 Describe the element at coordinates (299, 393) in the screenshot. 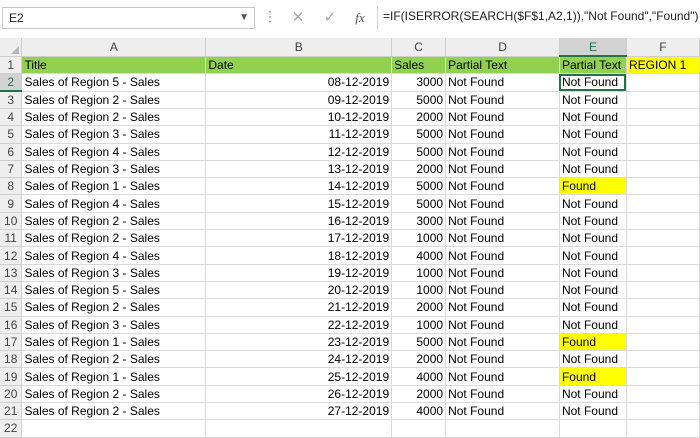

I see `cell-date: 26-12-2019` at that location.